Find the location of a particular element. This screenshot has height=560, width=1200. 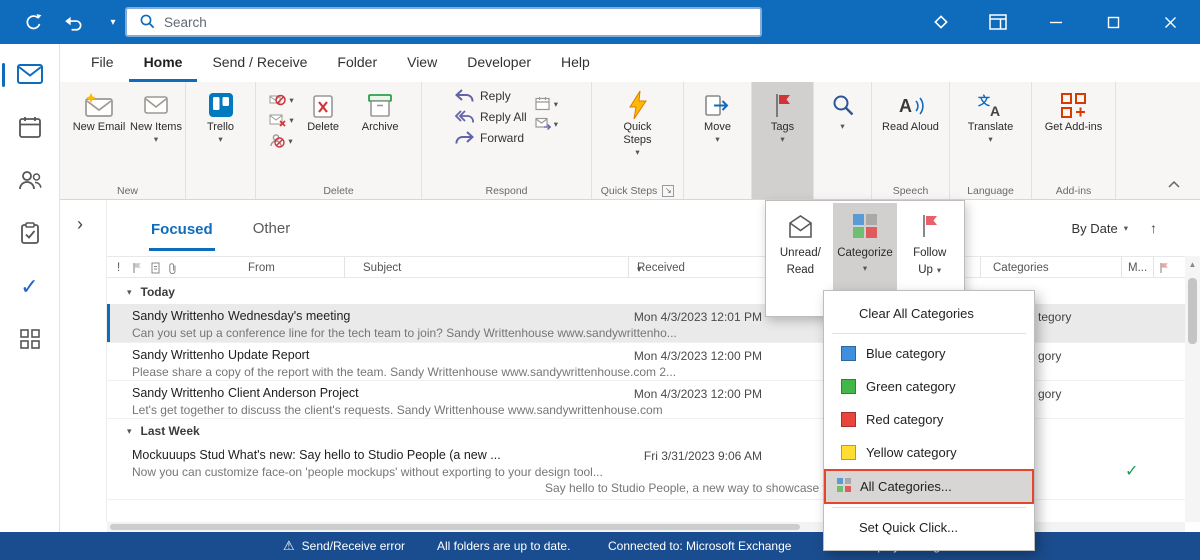

block-sender-button: ▾ is located at coordinates (281, 140).